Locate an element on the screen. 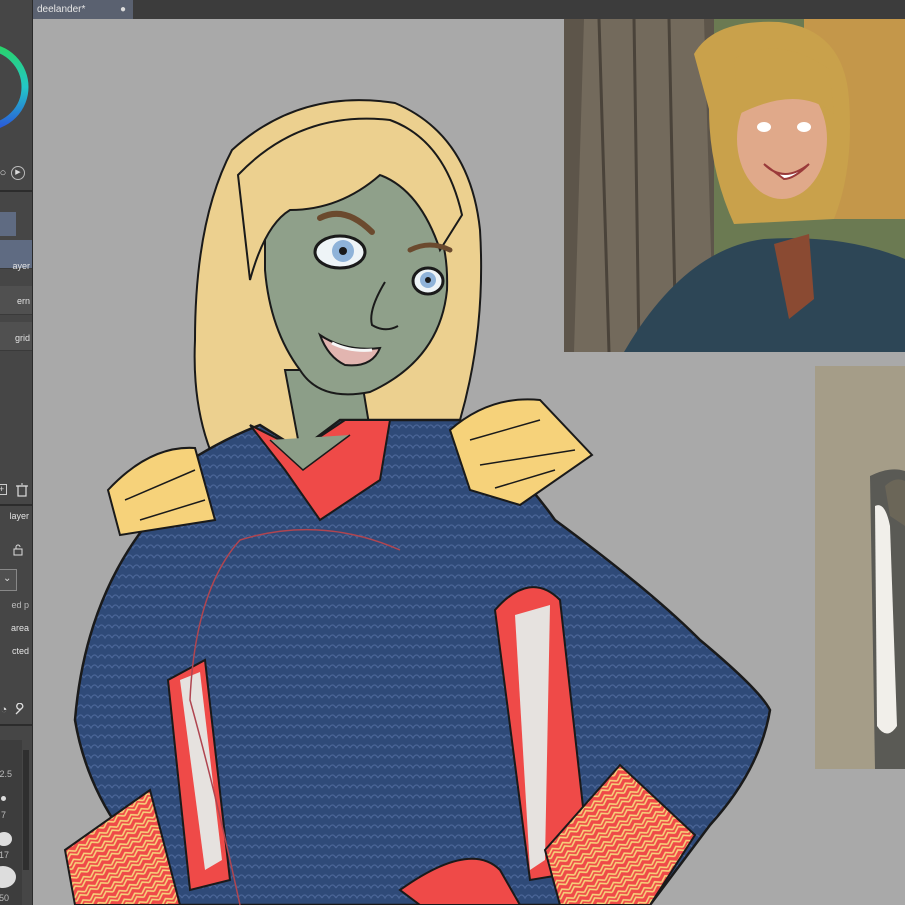  layer-tab is located at coordinates (8, 224).